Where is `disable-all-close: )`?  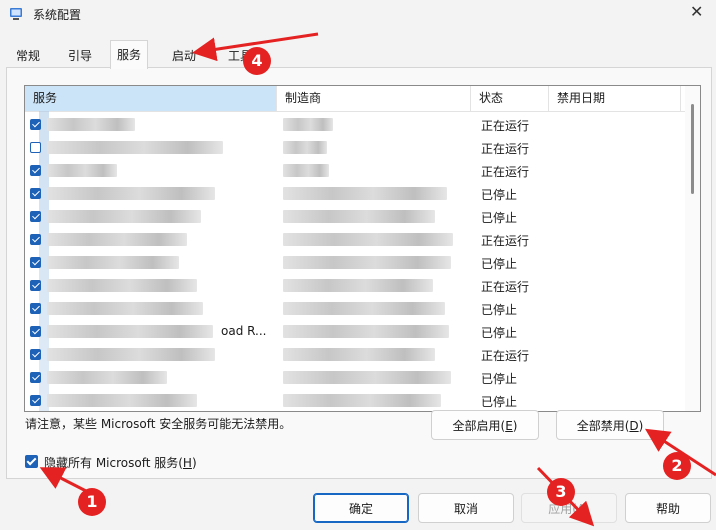 disable-all-close: ) is located at coordinates (641, 426).